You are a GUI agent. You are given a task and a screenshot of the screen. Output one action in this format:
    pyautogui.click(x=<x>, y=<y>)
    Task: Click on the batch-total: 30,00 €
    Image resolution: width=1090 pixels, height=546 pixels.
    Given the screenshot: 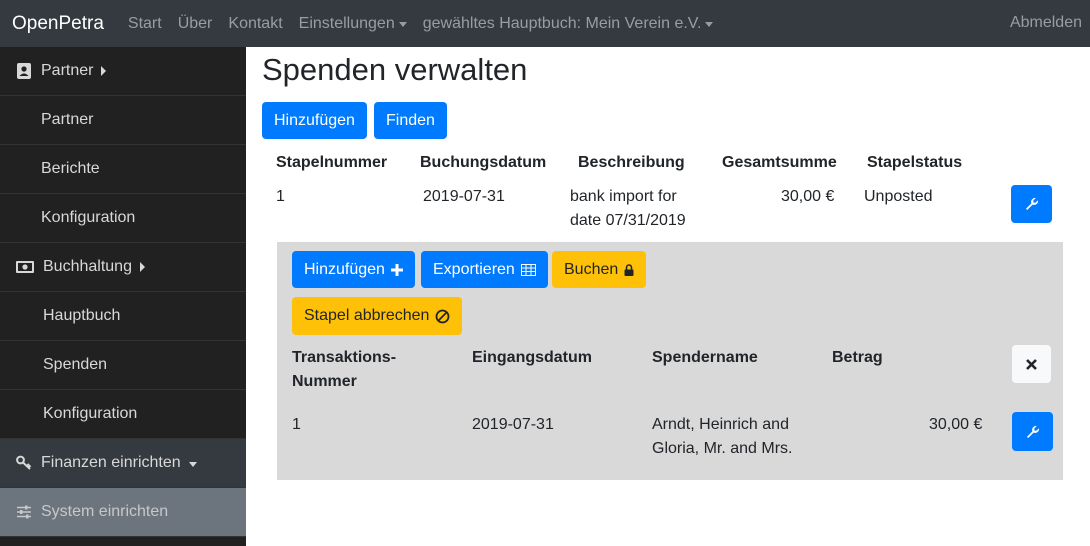 What is the action you would take?
    pyautogui.click(x=808, y=196)
    